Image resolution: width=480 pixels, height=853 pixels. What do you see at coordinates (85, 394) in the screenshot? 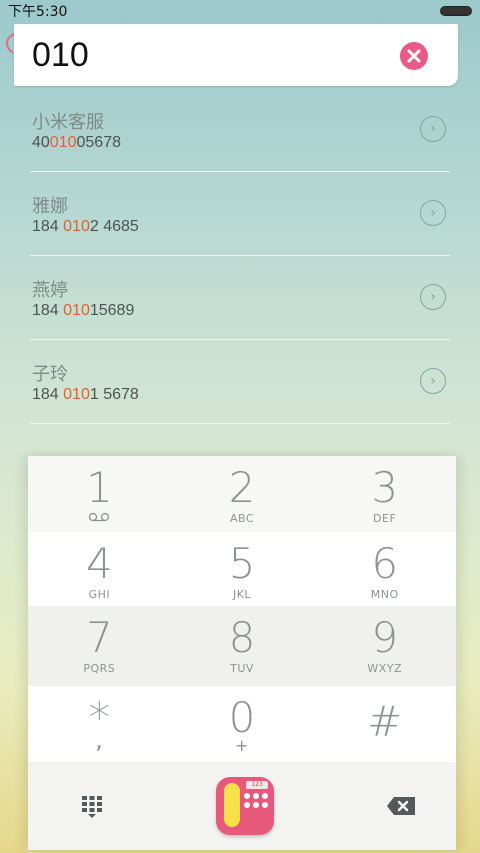
I see `contact-number: 184 0101 5678` at bounding box center [85, 394].